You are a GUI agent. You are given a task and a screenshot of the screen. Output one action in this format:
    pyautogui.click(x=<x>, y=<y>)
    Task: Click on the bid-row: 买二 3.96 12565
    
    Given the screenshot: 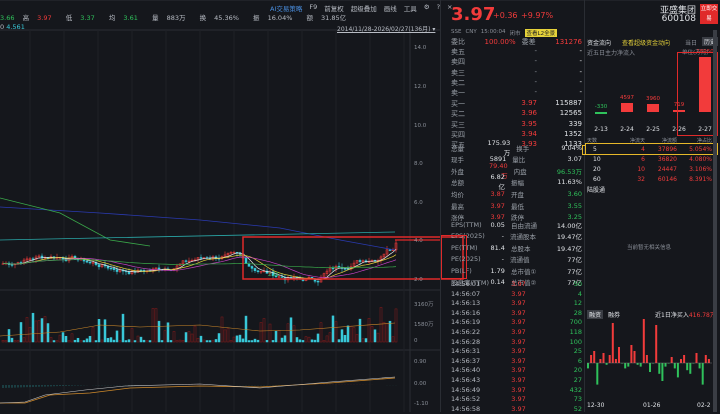 What is the action you would take?
    pyautogui.click(x=513, y=114)
    